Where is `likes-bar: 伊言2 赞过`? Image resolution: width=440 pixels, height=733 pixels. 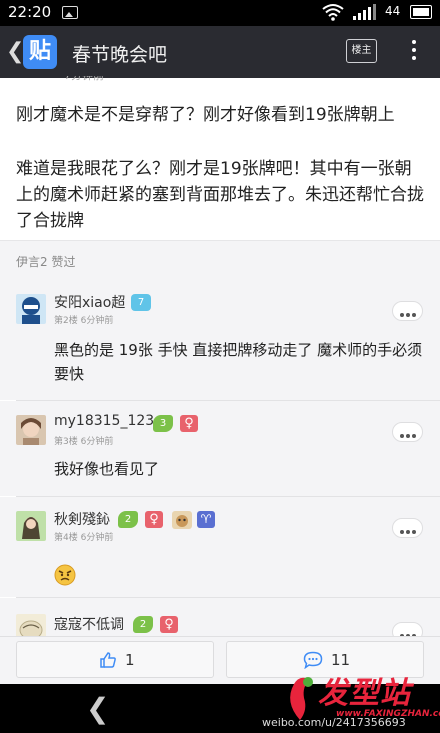
likes-bar: 伊言2 赞过 is located at coordinates (220, 260).